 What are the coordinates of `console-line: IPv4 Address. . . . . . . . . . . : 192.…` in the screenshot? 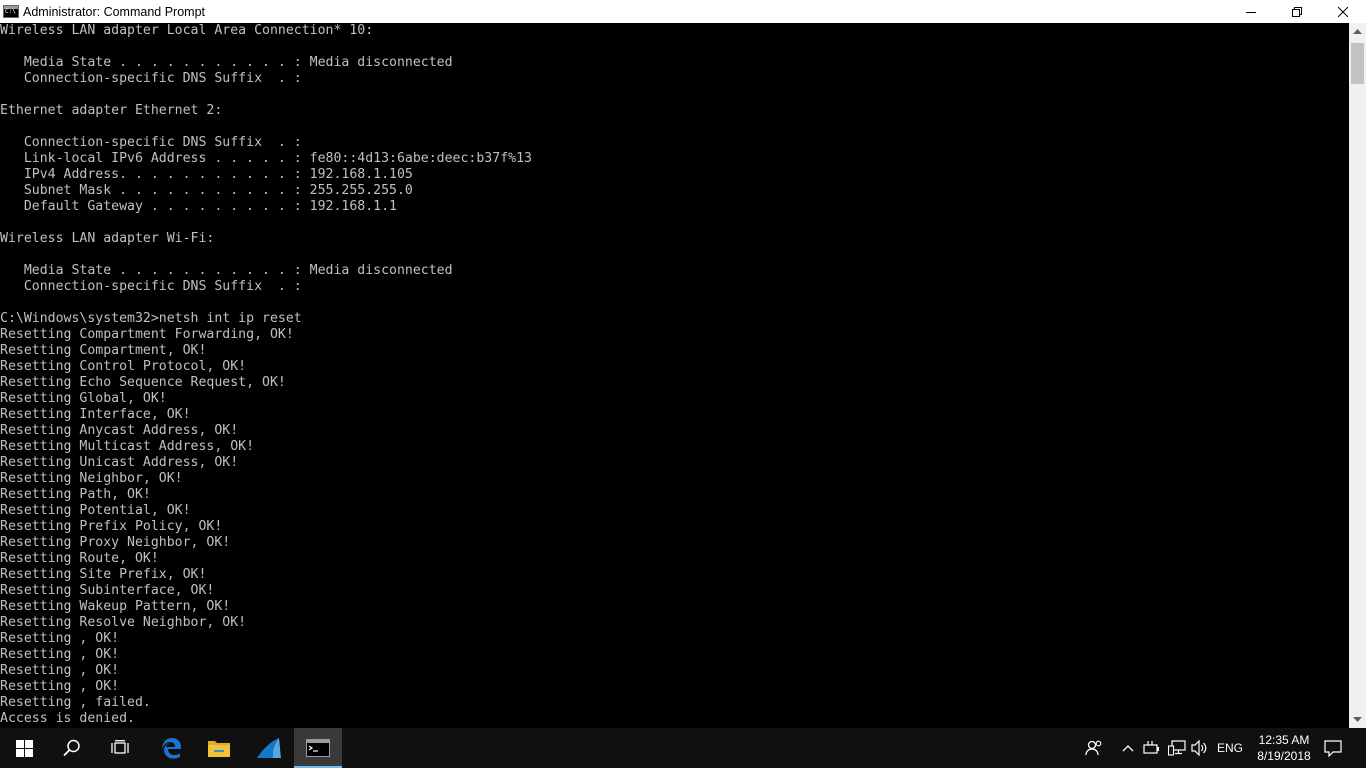 It's located at (206, 174).